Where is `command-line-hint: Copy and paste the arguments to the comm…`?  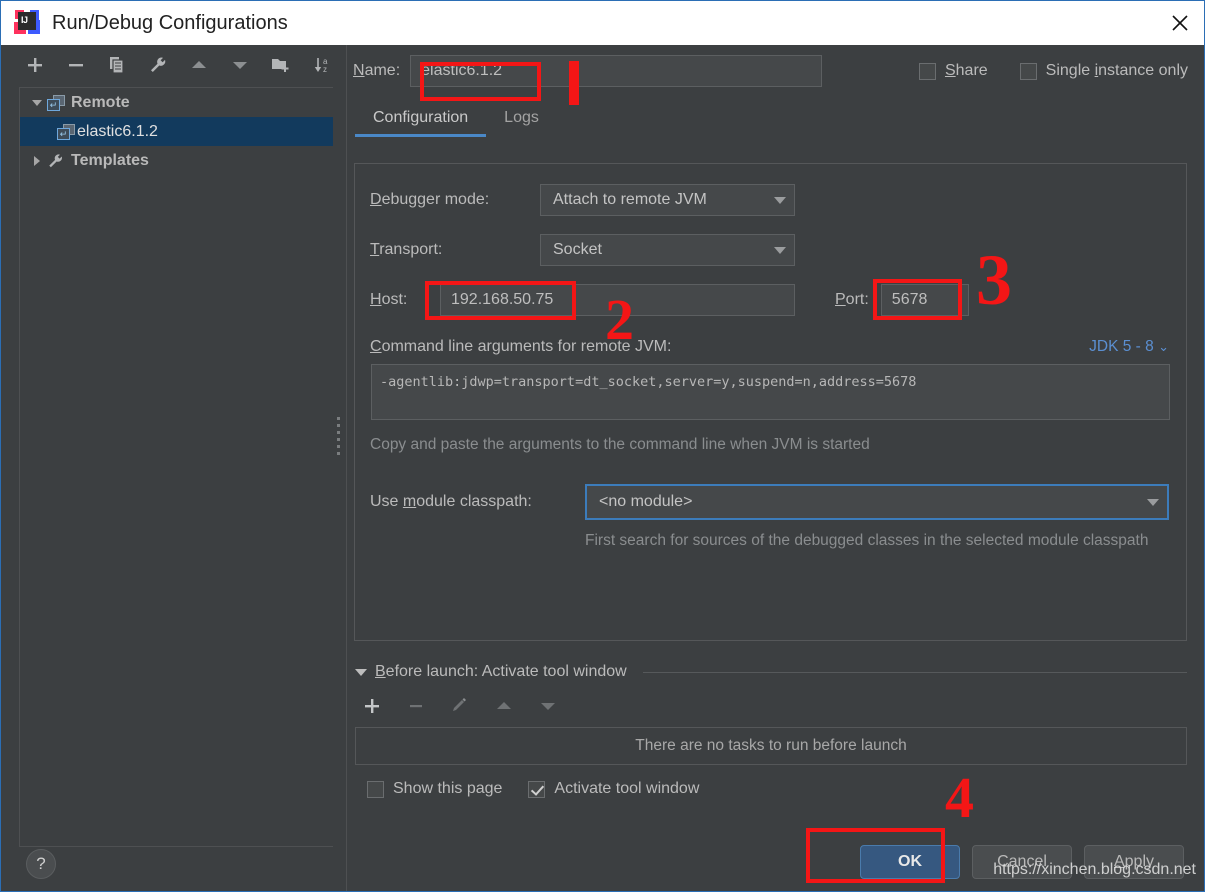 command-line-hint: Copy and paste the arguments to the comm… is located at coordinates (620, 444).